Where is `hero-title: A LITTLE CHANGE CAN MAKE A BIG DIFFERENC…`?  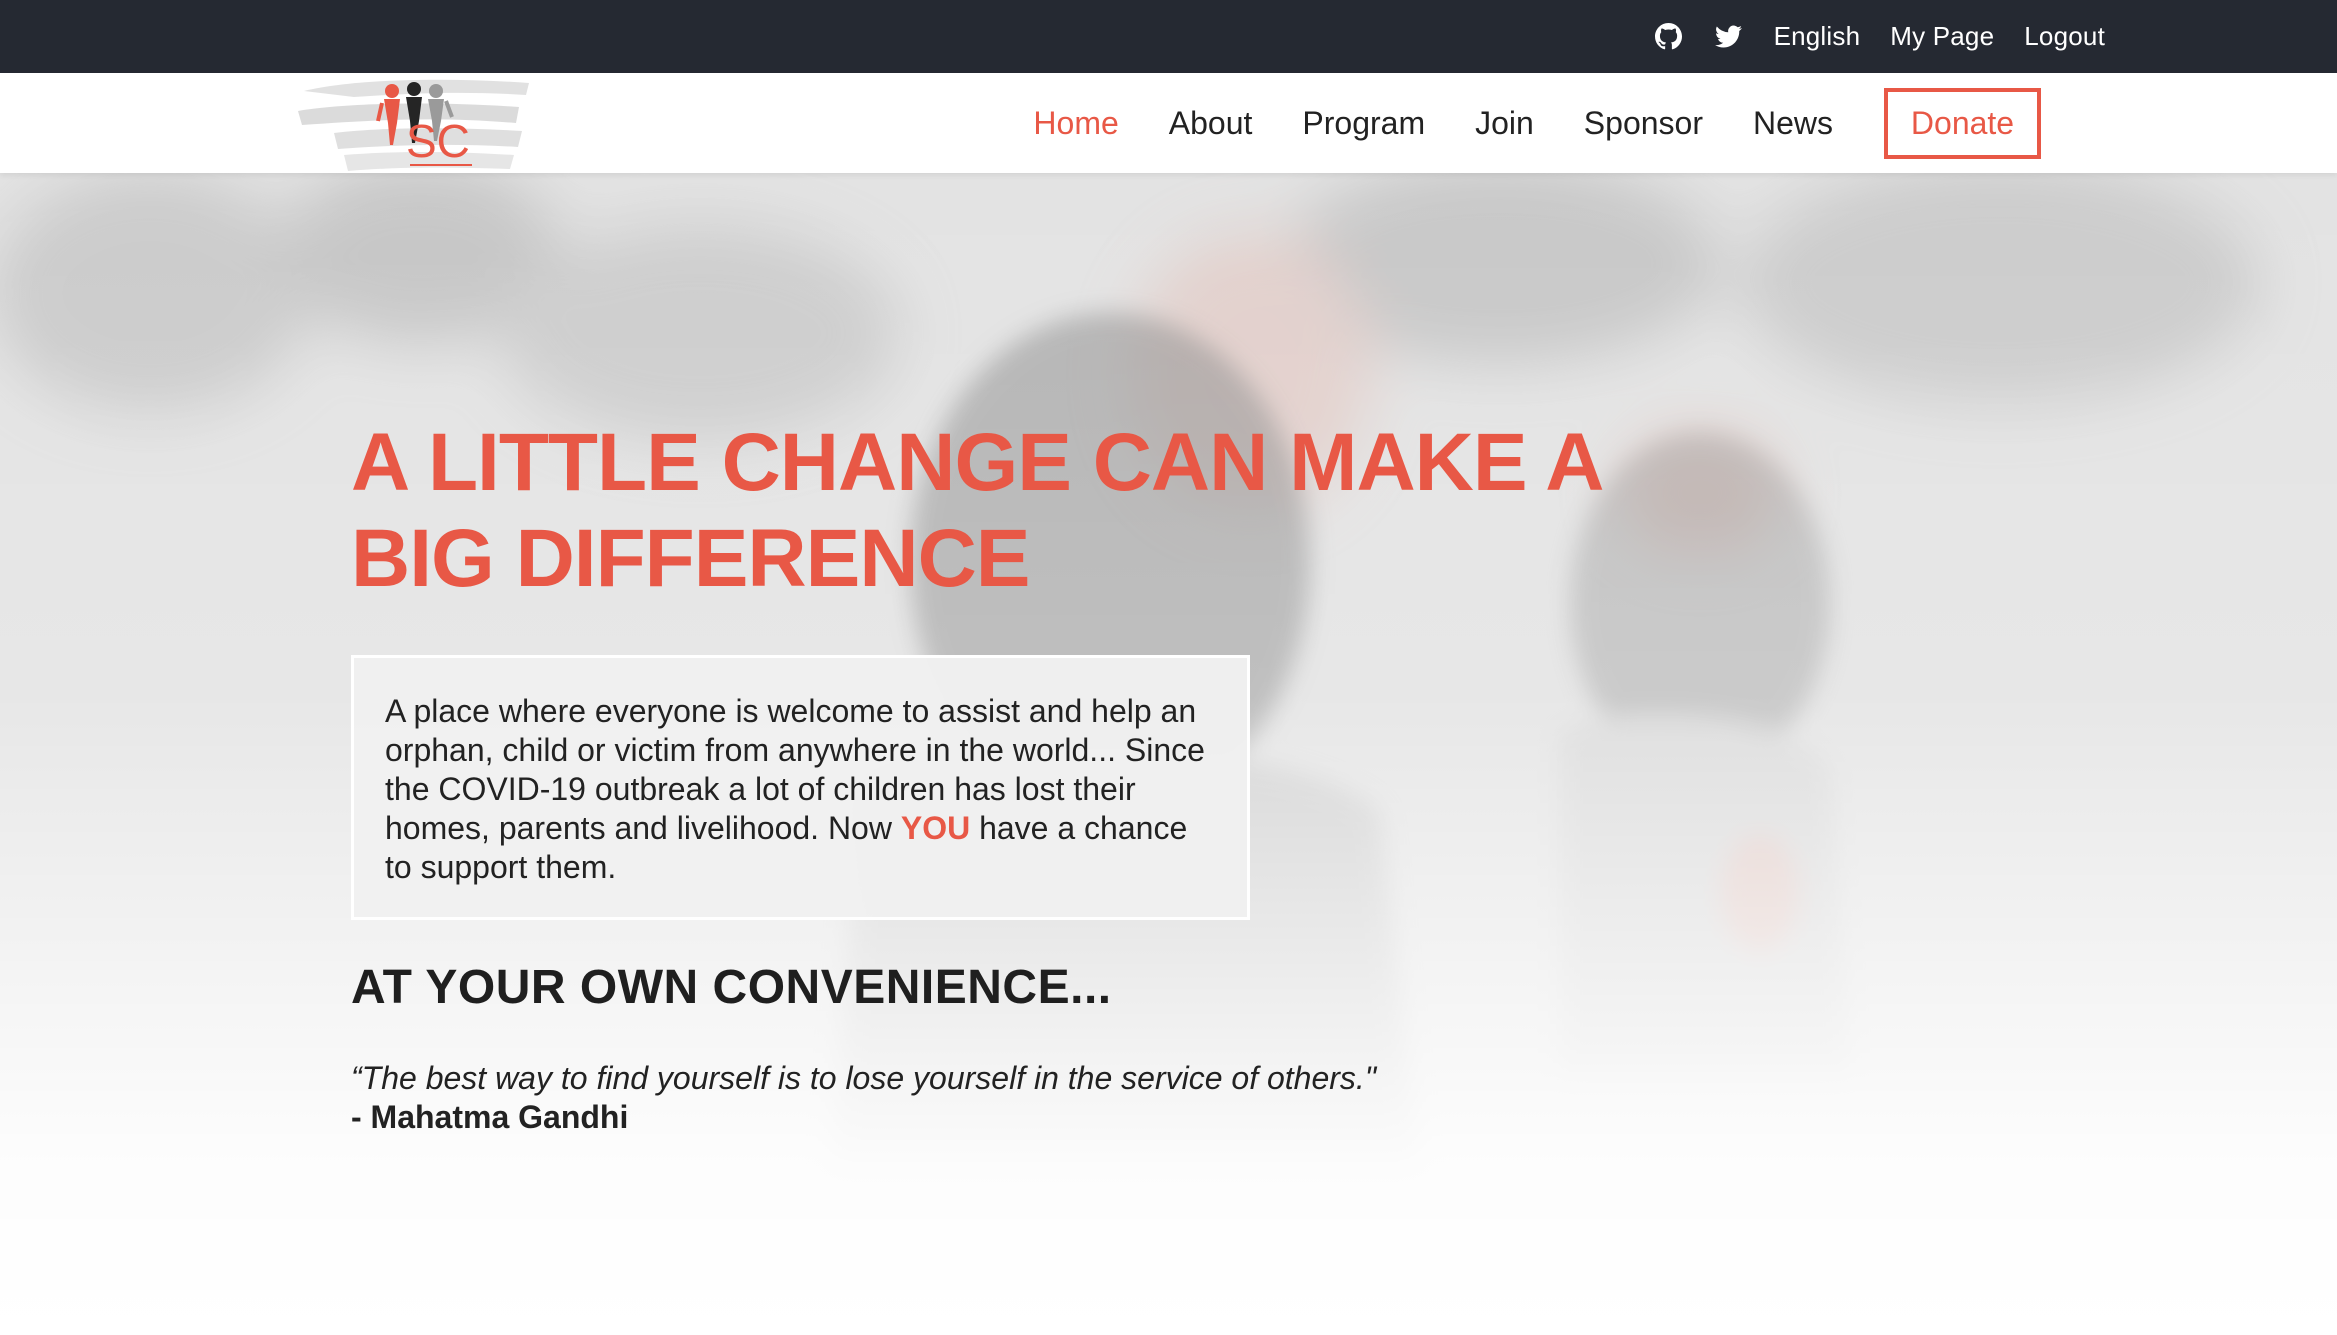
hero-title: A LITTLE CHANGE CAN MAKE A BIG DIFFERENC… is located at coordinates (976, 510).